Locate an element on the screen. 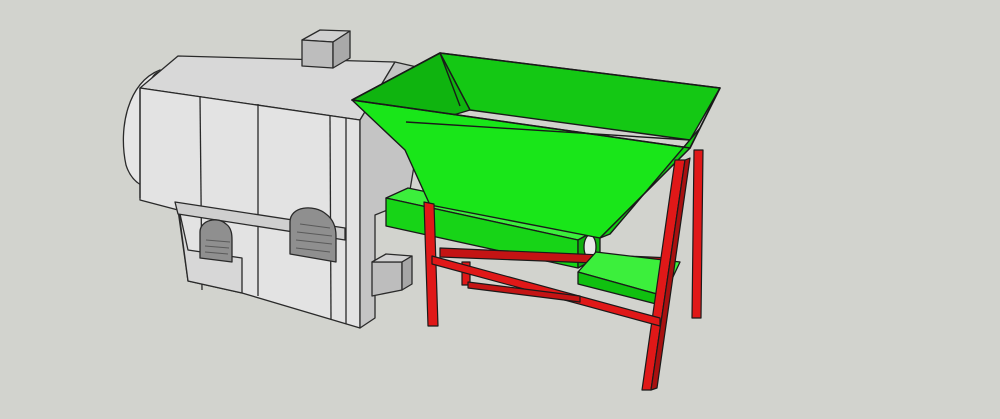 The width and height of the screenshot is (1000, 419). exhaust-box-front is located at coordinates (317, 54).